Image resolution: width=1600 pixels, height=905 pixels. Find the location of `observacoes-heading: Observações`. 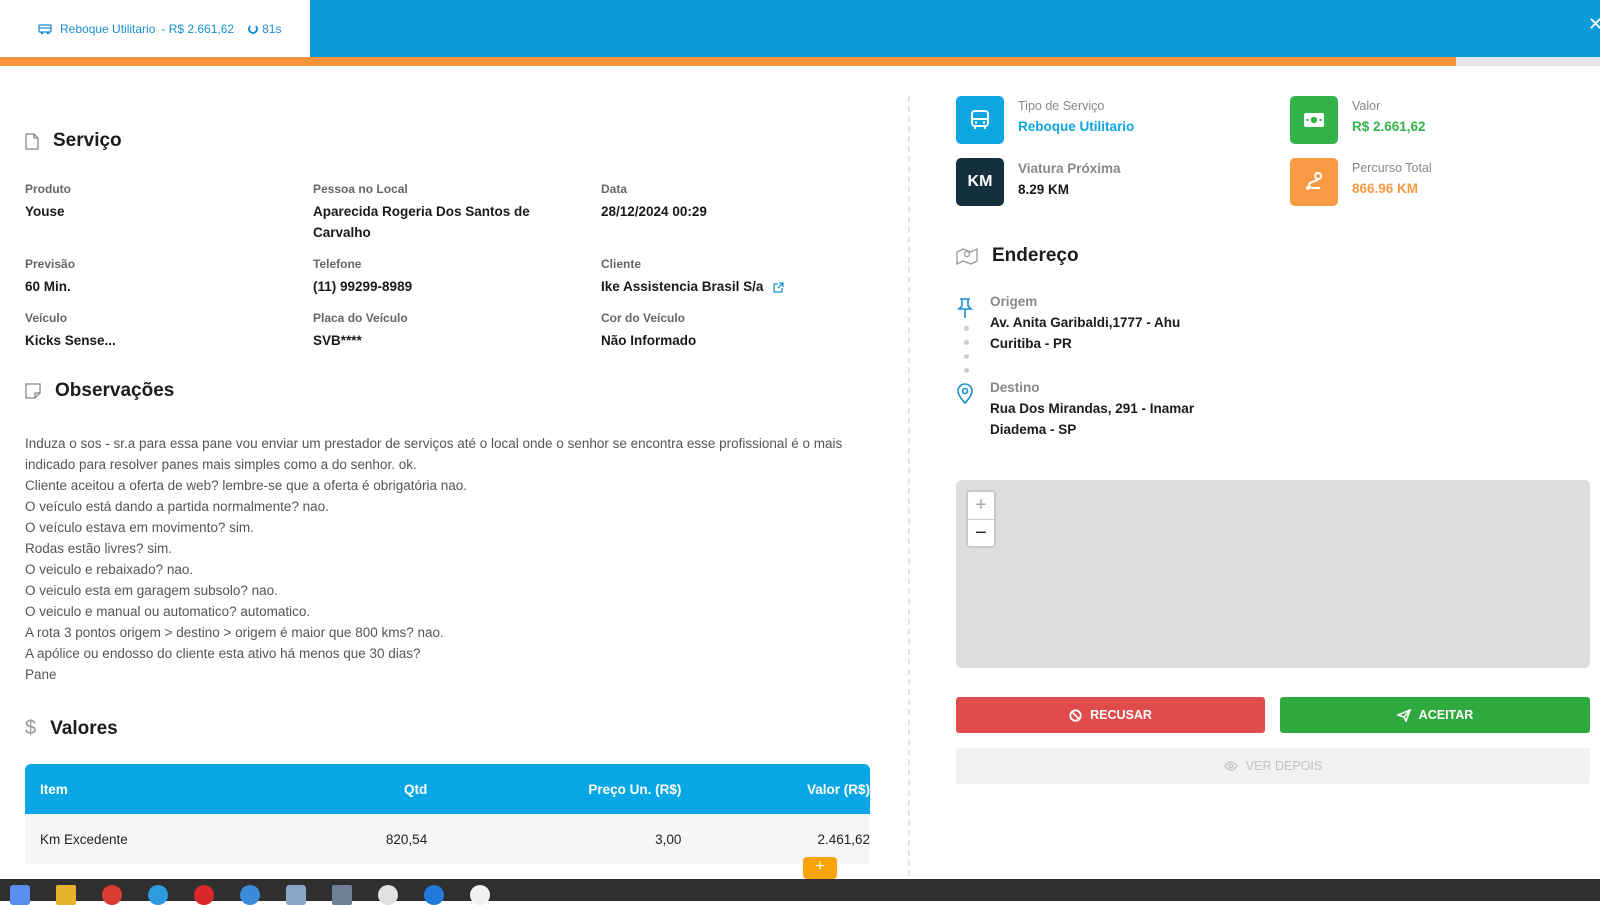

observacoes-heading: Observações is located at coordinates (99, 391).